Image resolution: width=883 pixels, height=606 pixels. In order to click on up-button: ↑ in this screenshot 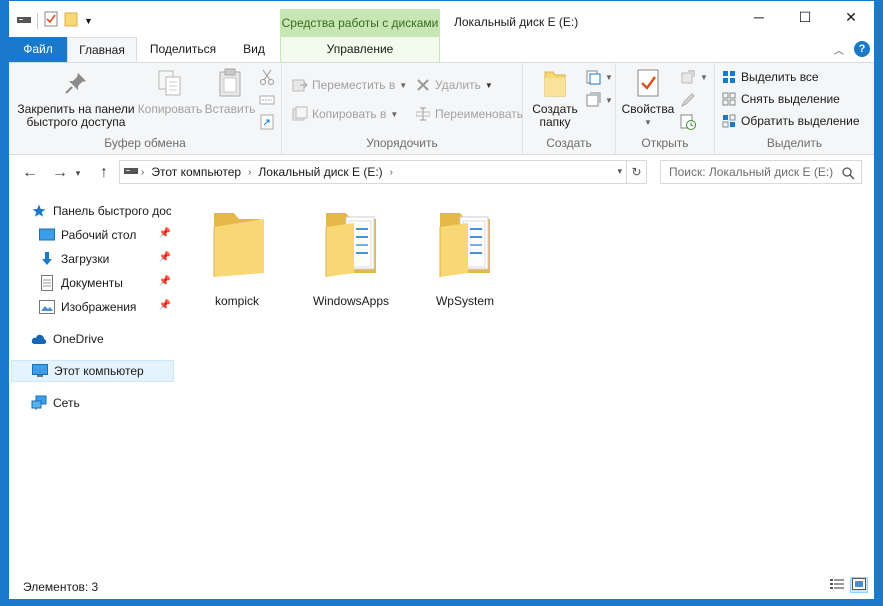, I will do `click(104, 173)`.